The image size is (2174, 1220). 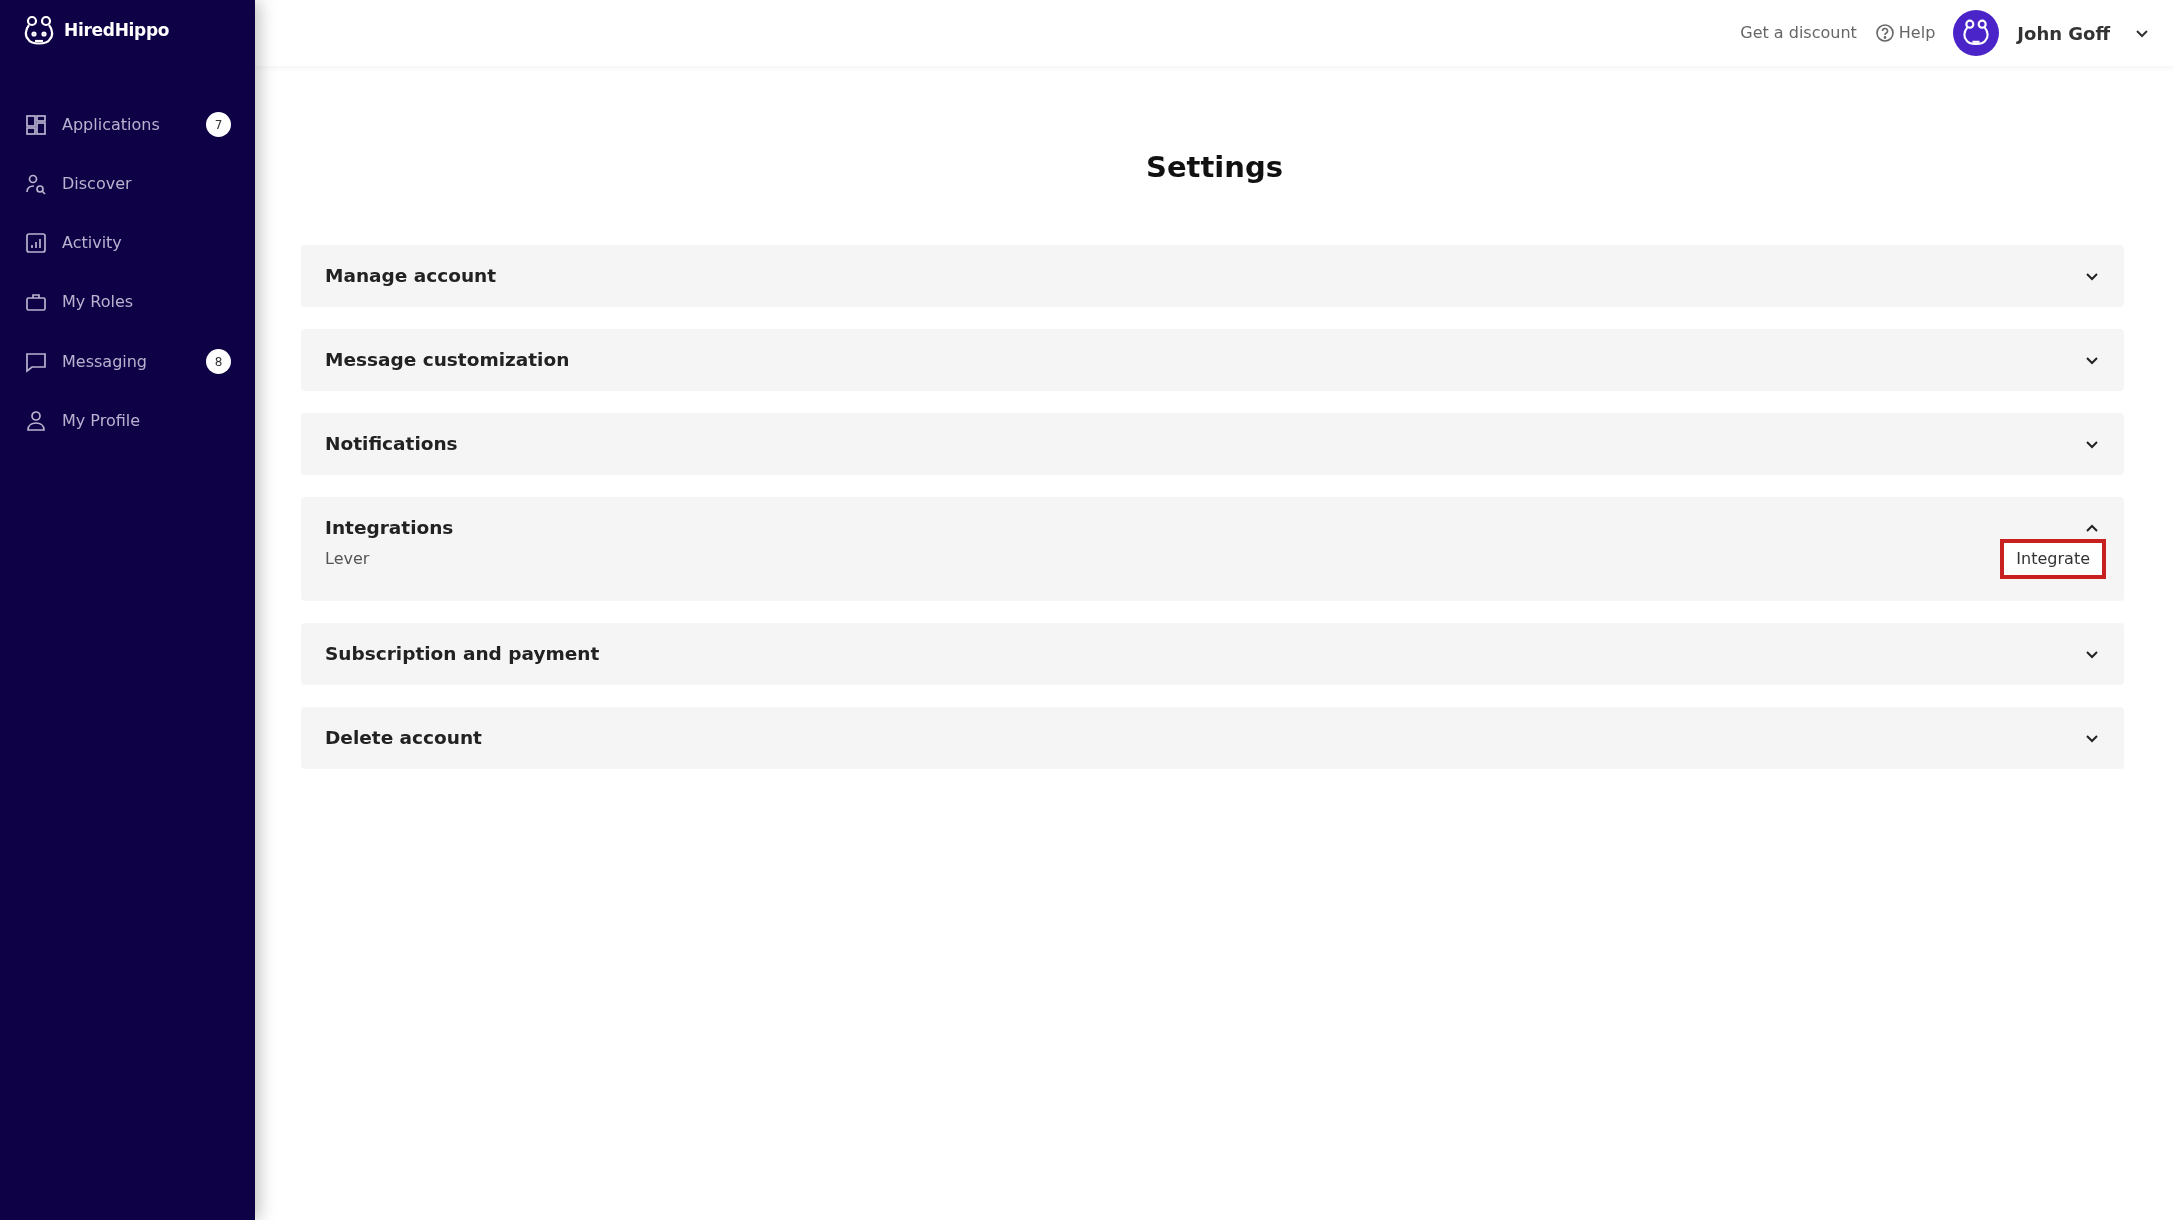 What do you see at coordinates (127, 124) in the screenshot?
I see `sidebar-item: Applications 7` at bounding box center [127, 124].